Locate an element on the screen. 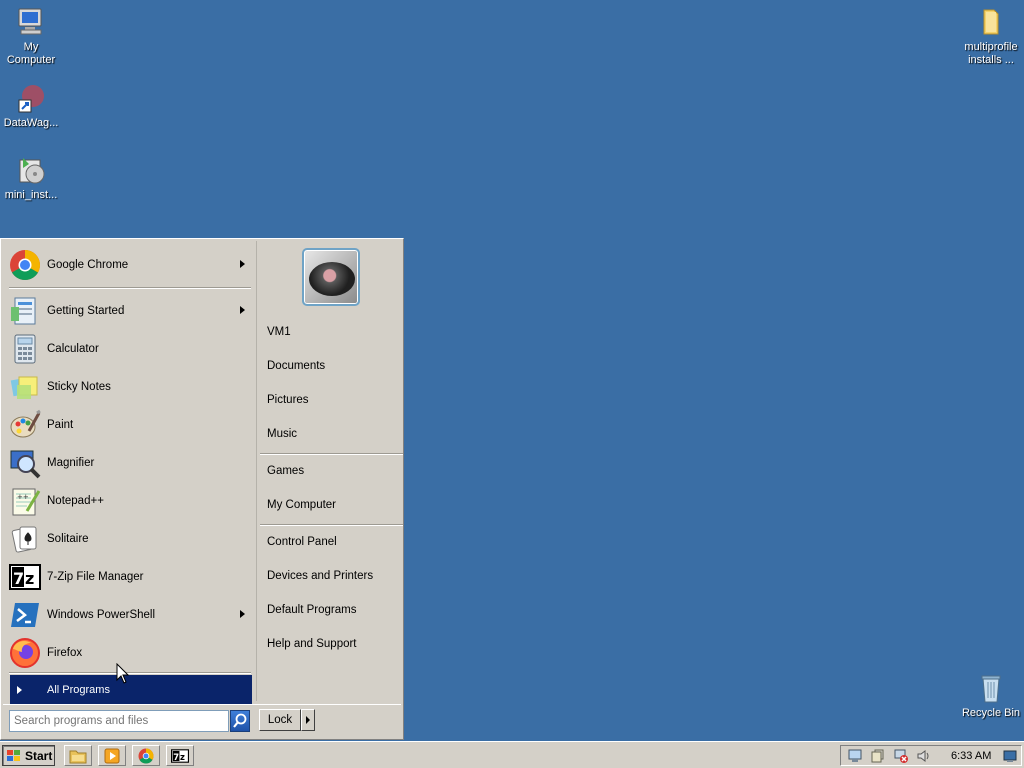 The image size is (1024, 768). link-default-programs: Default Programs is located at coordinates (311, 610).